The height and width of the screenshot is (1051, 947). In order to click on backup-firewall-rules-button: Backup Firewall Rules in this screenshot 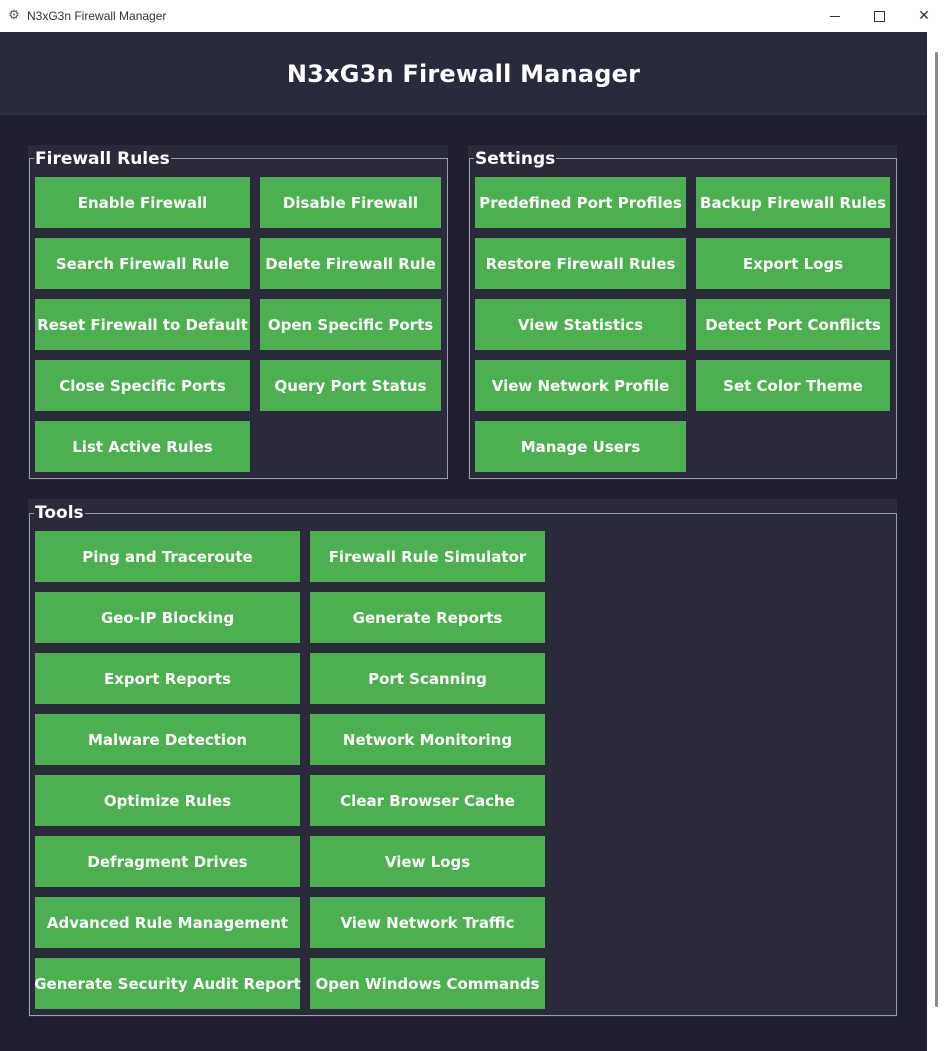, I will do `click(793, 202)`.